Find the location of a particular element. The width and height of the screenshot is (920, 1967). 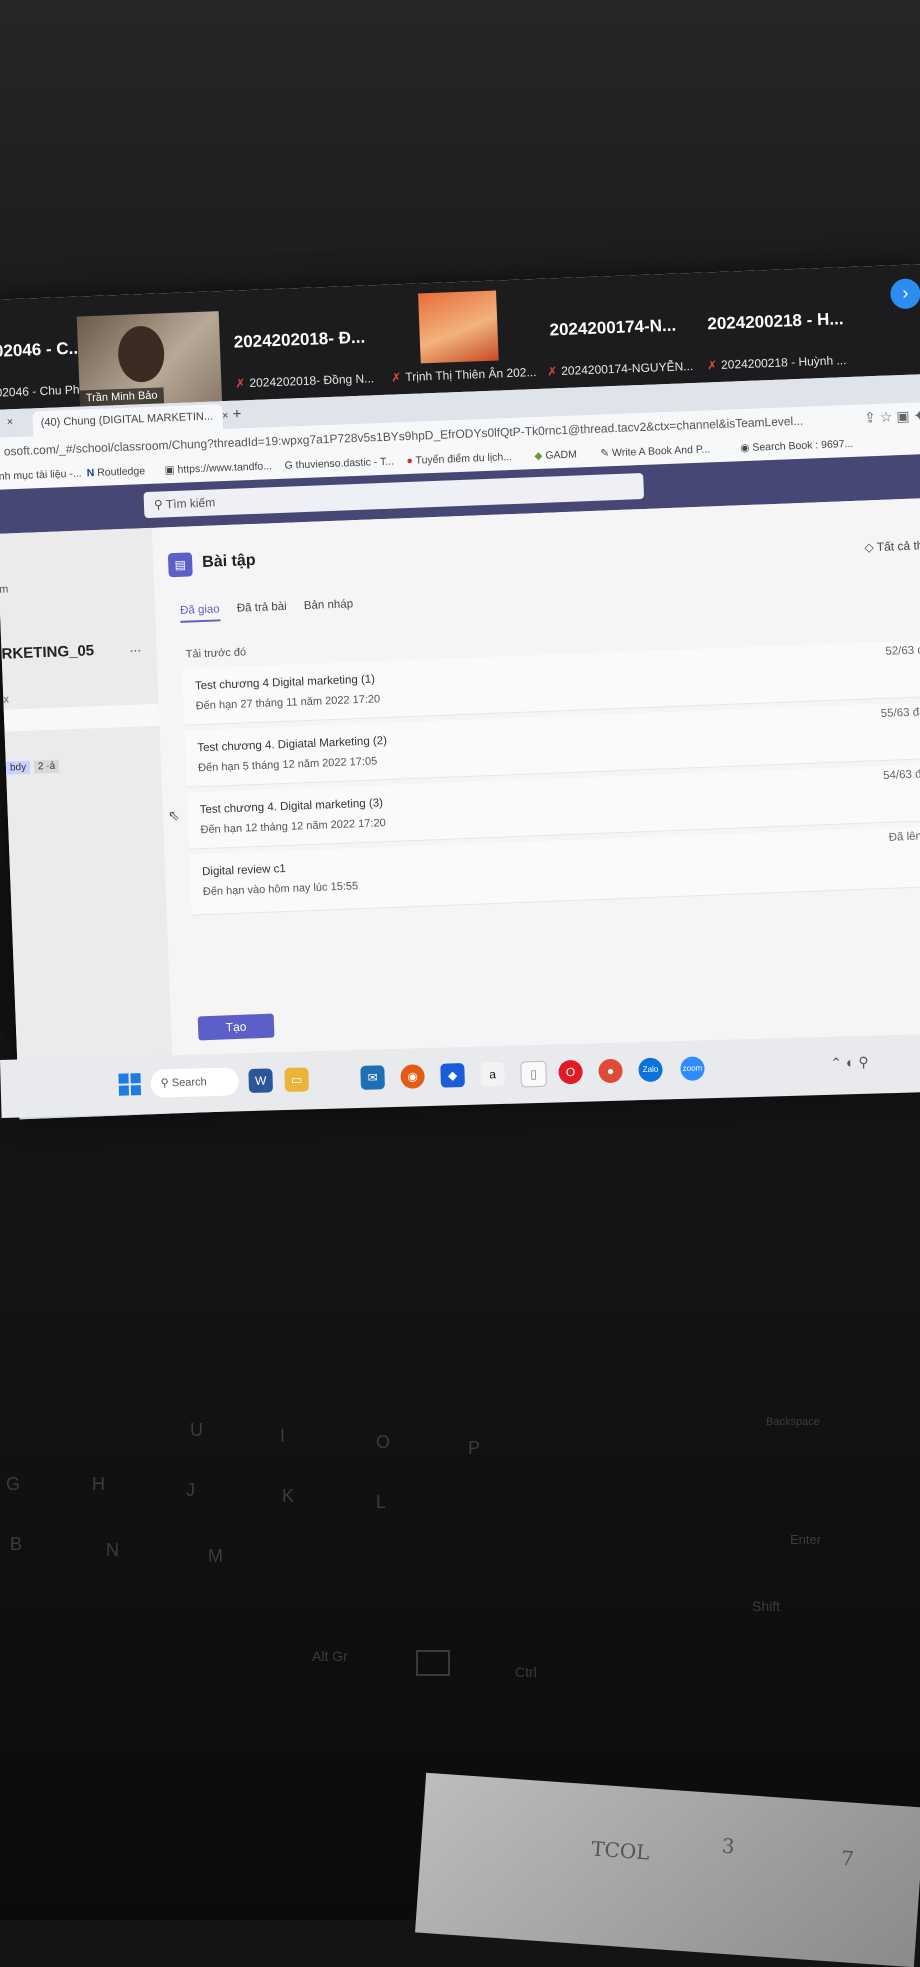

key: Ctrl is located at coordinates (526, 1672).